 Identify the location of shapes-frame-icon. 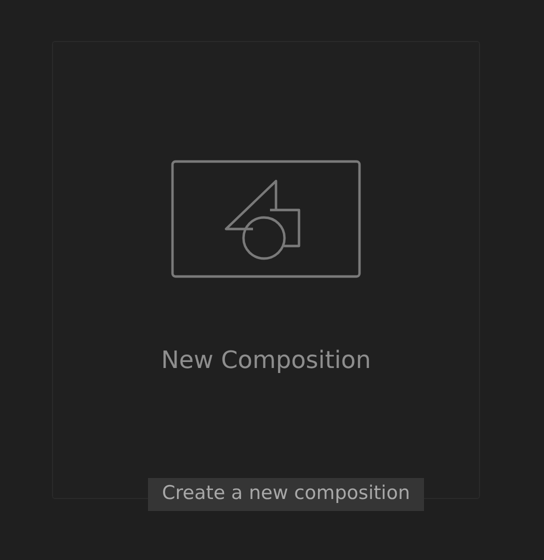
(266, 219).